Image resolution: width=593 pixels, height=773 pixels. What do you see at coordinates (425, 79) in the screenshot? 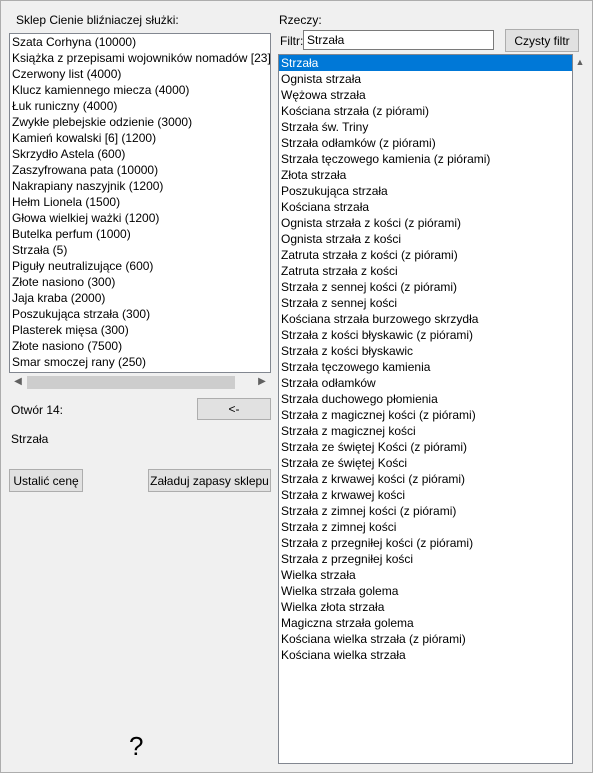
I see `list-item: Ognista strzała` at bounding box center [425, 79].